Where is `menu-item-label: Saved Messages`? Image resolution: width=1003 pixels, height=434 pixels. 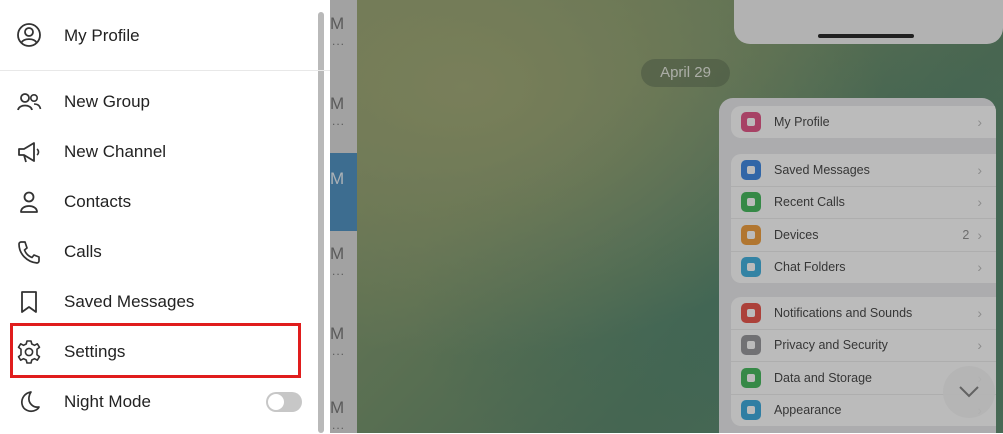 menu-item-label: Saved Messages is located at coordinates (129, 301).